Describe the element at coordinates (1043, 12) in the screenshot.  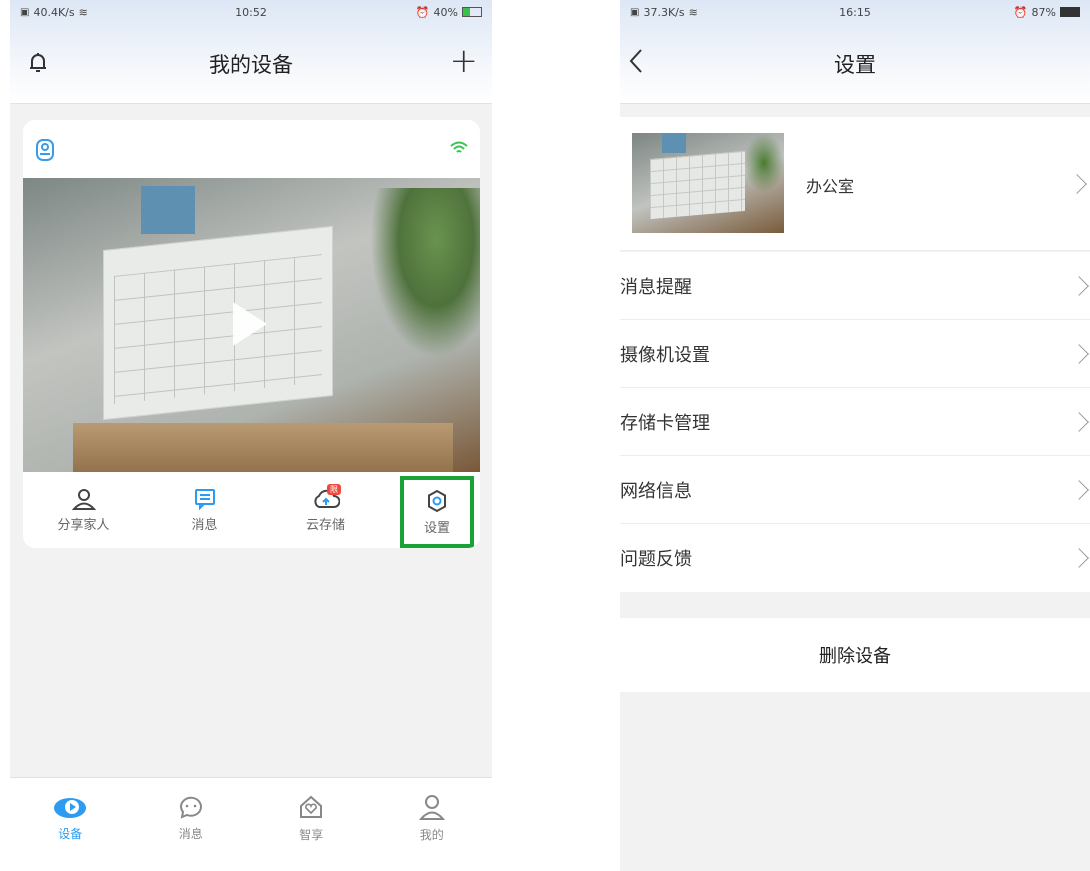
I see `battery-level: 87%` at that location.